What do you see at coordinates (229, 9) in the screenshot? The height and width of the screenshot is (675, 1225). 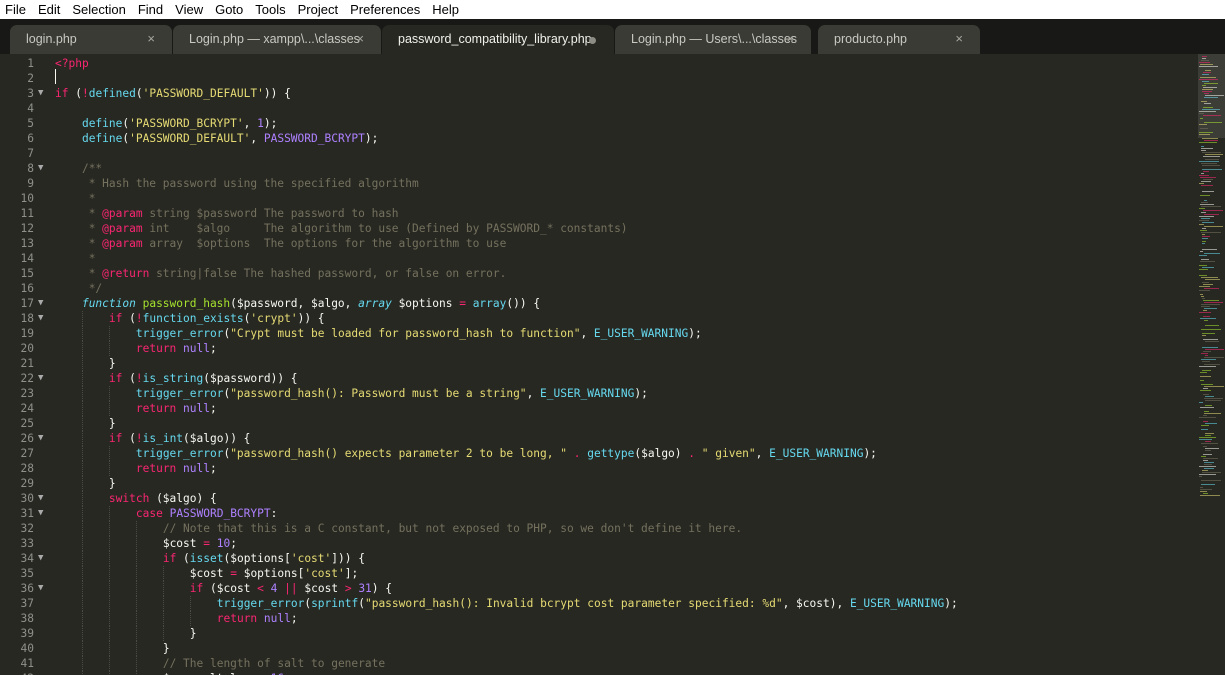 I see `menu-goto: Goto` at bounding box center [229, 9].